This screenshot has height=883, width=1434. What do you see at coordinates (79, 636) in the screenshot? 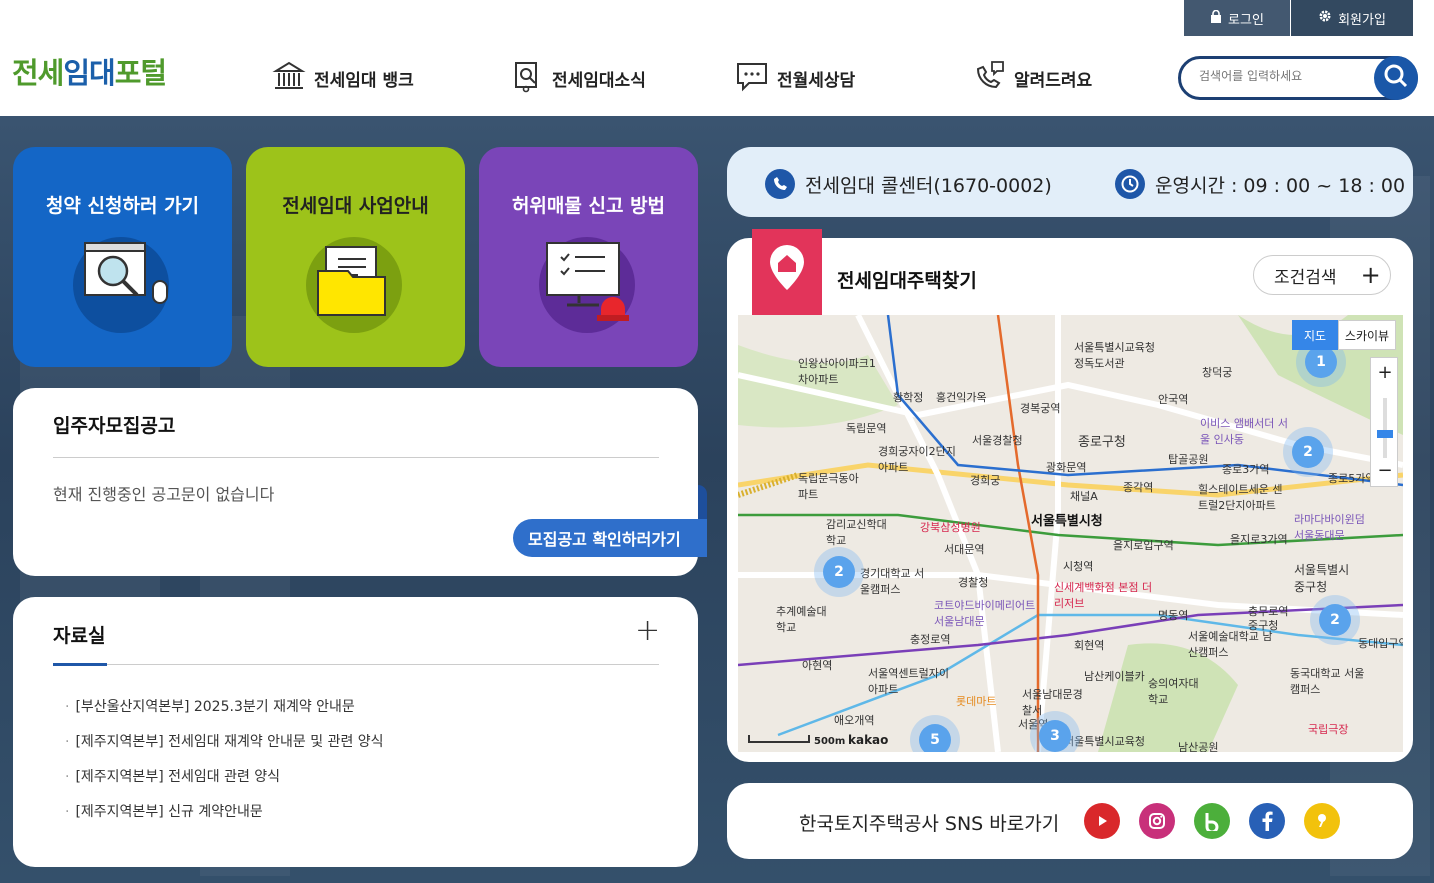
I see `documents-title: 자료실` at bounding box center [79, 636].